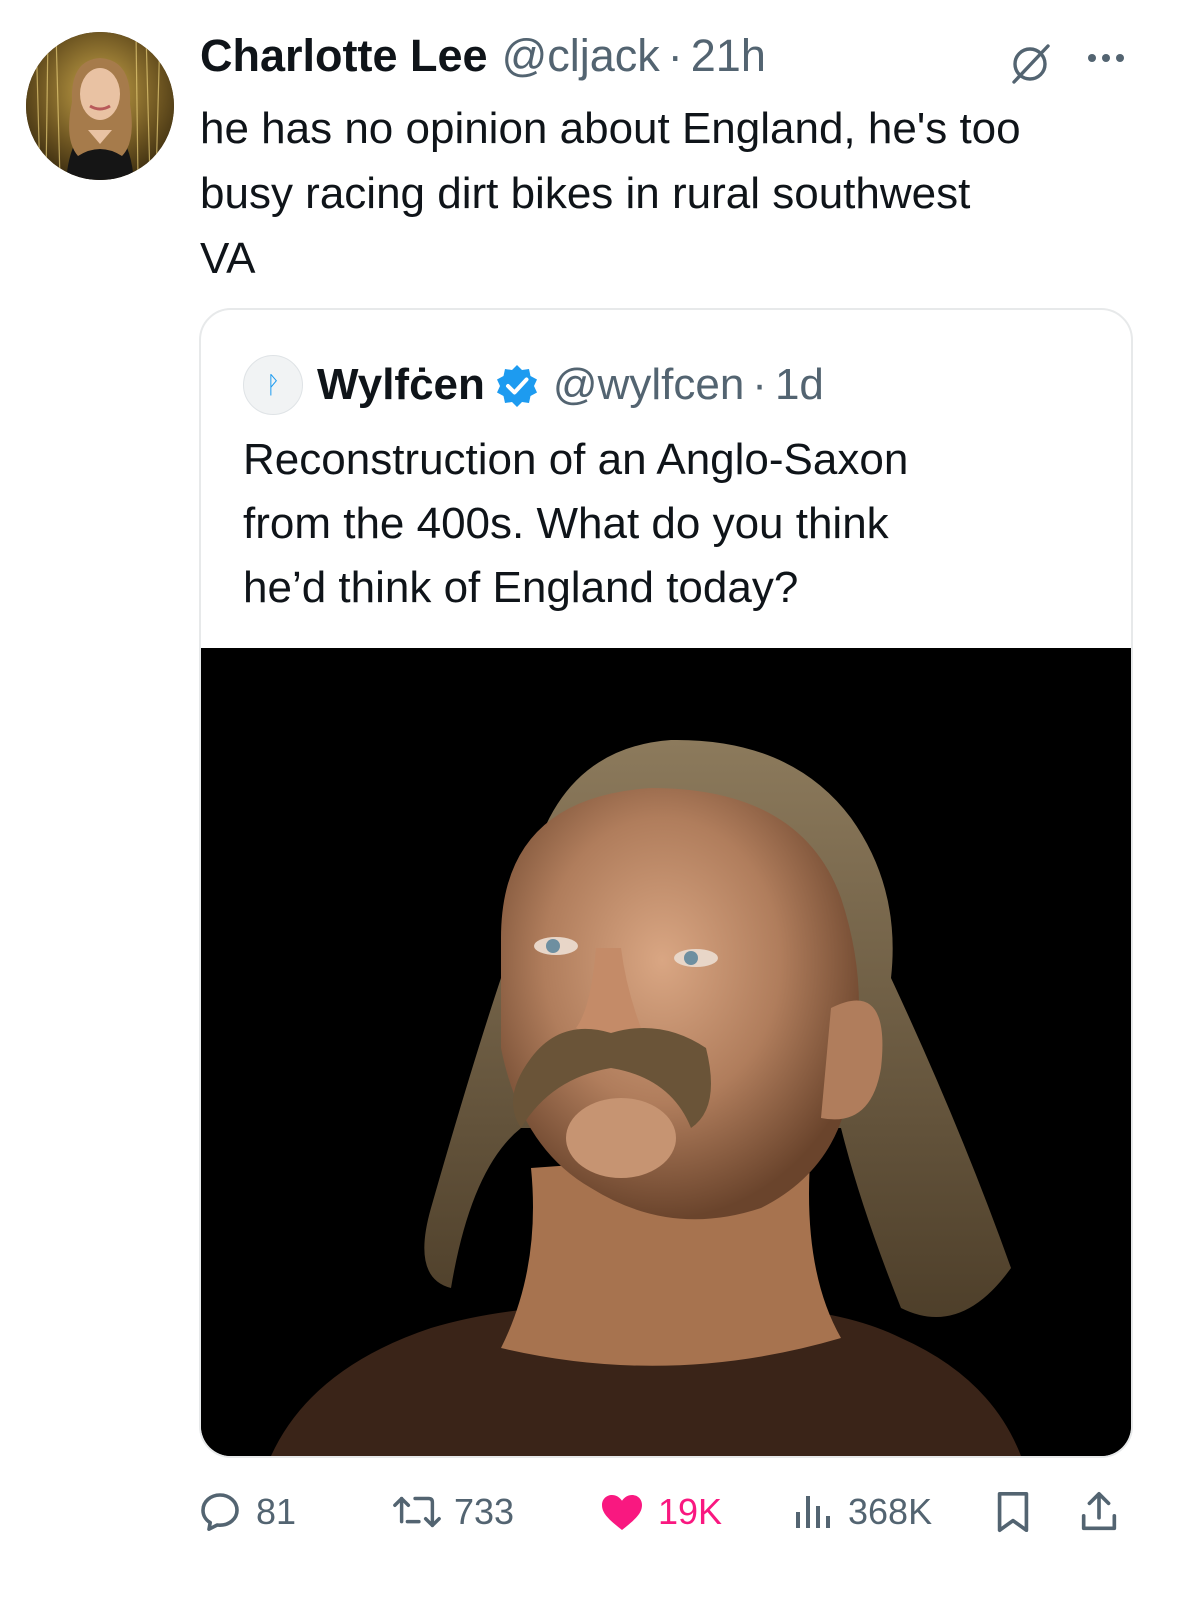 This screenshot has height=1597, width=1179. I want to click on share-button, so click(1105, 1512).